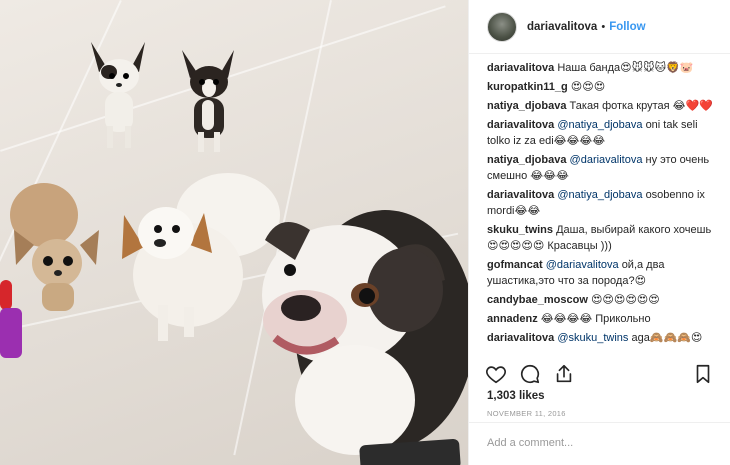 The image size is (730, 465). What do you see at coordinates (641, 106) in the screenshot?
I see `comment-text: Такая фотка крутая 😂❤️❤️` at bounding box center [641, 106].